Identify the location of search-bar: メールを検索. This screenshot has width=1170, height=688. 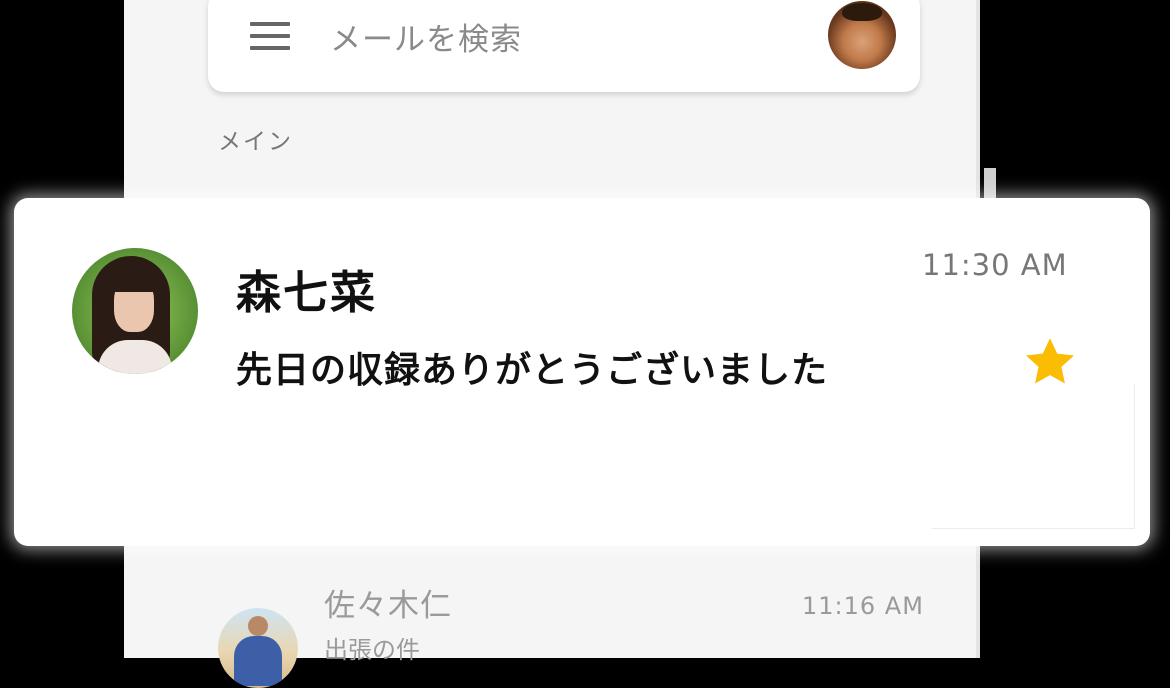
(564, 46).